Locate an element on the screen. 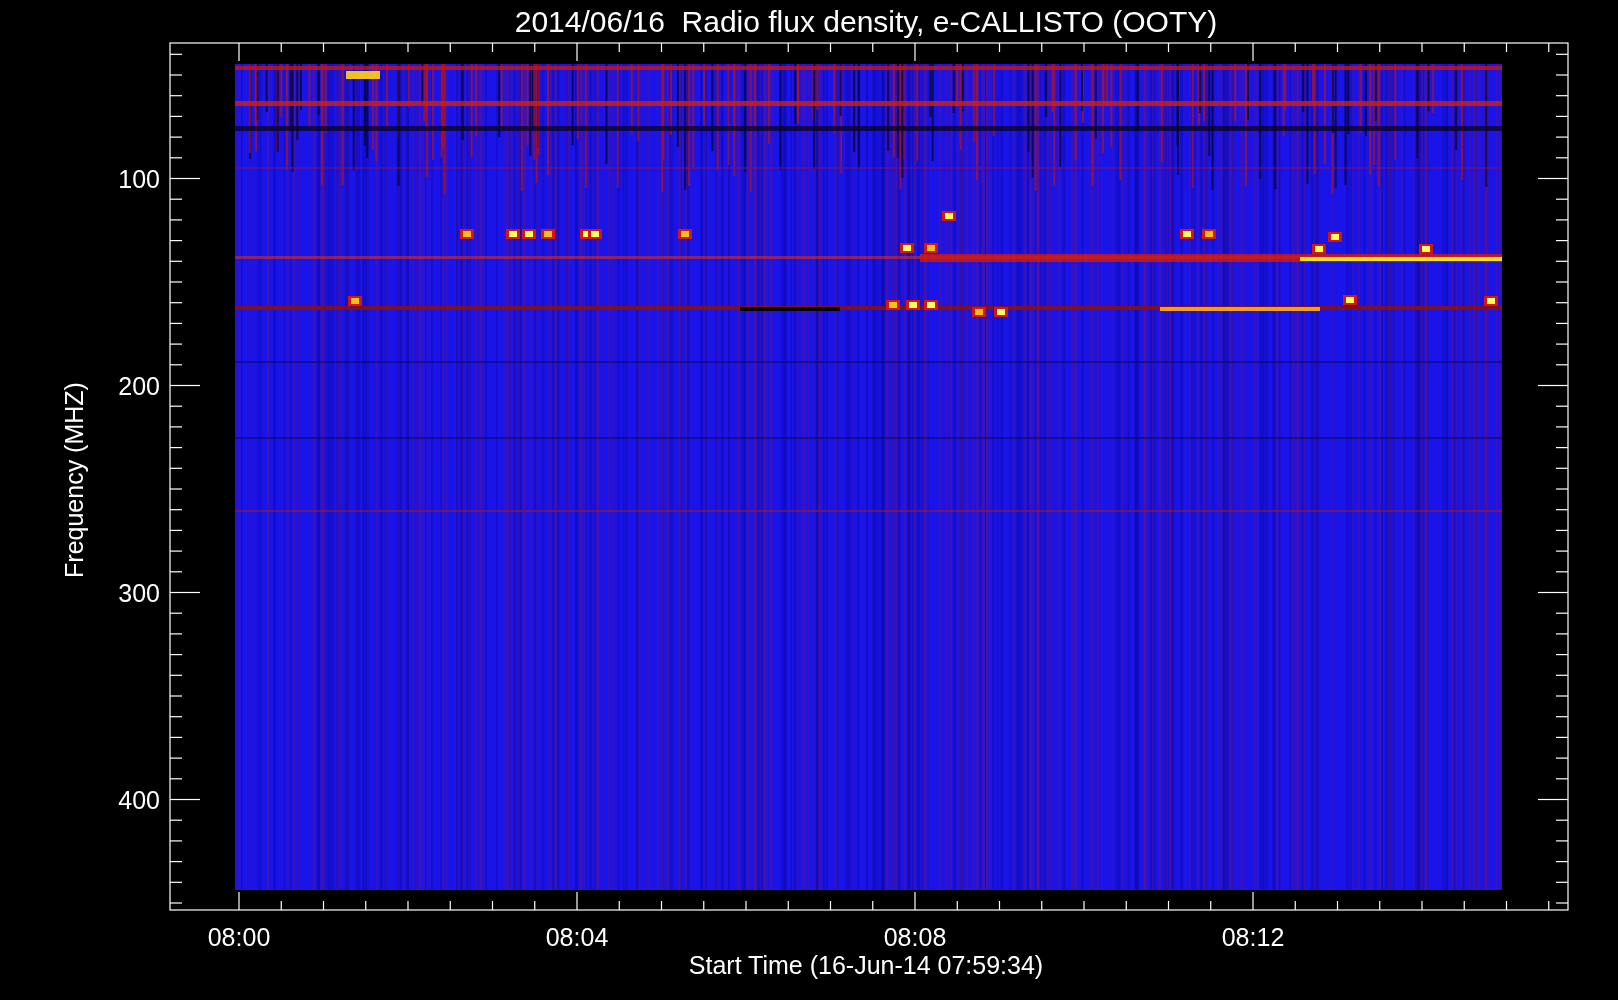 This screenshot has width=1618, height=1000. tick-label: 300 is located at coordinates (139, 592).